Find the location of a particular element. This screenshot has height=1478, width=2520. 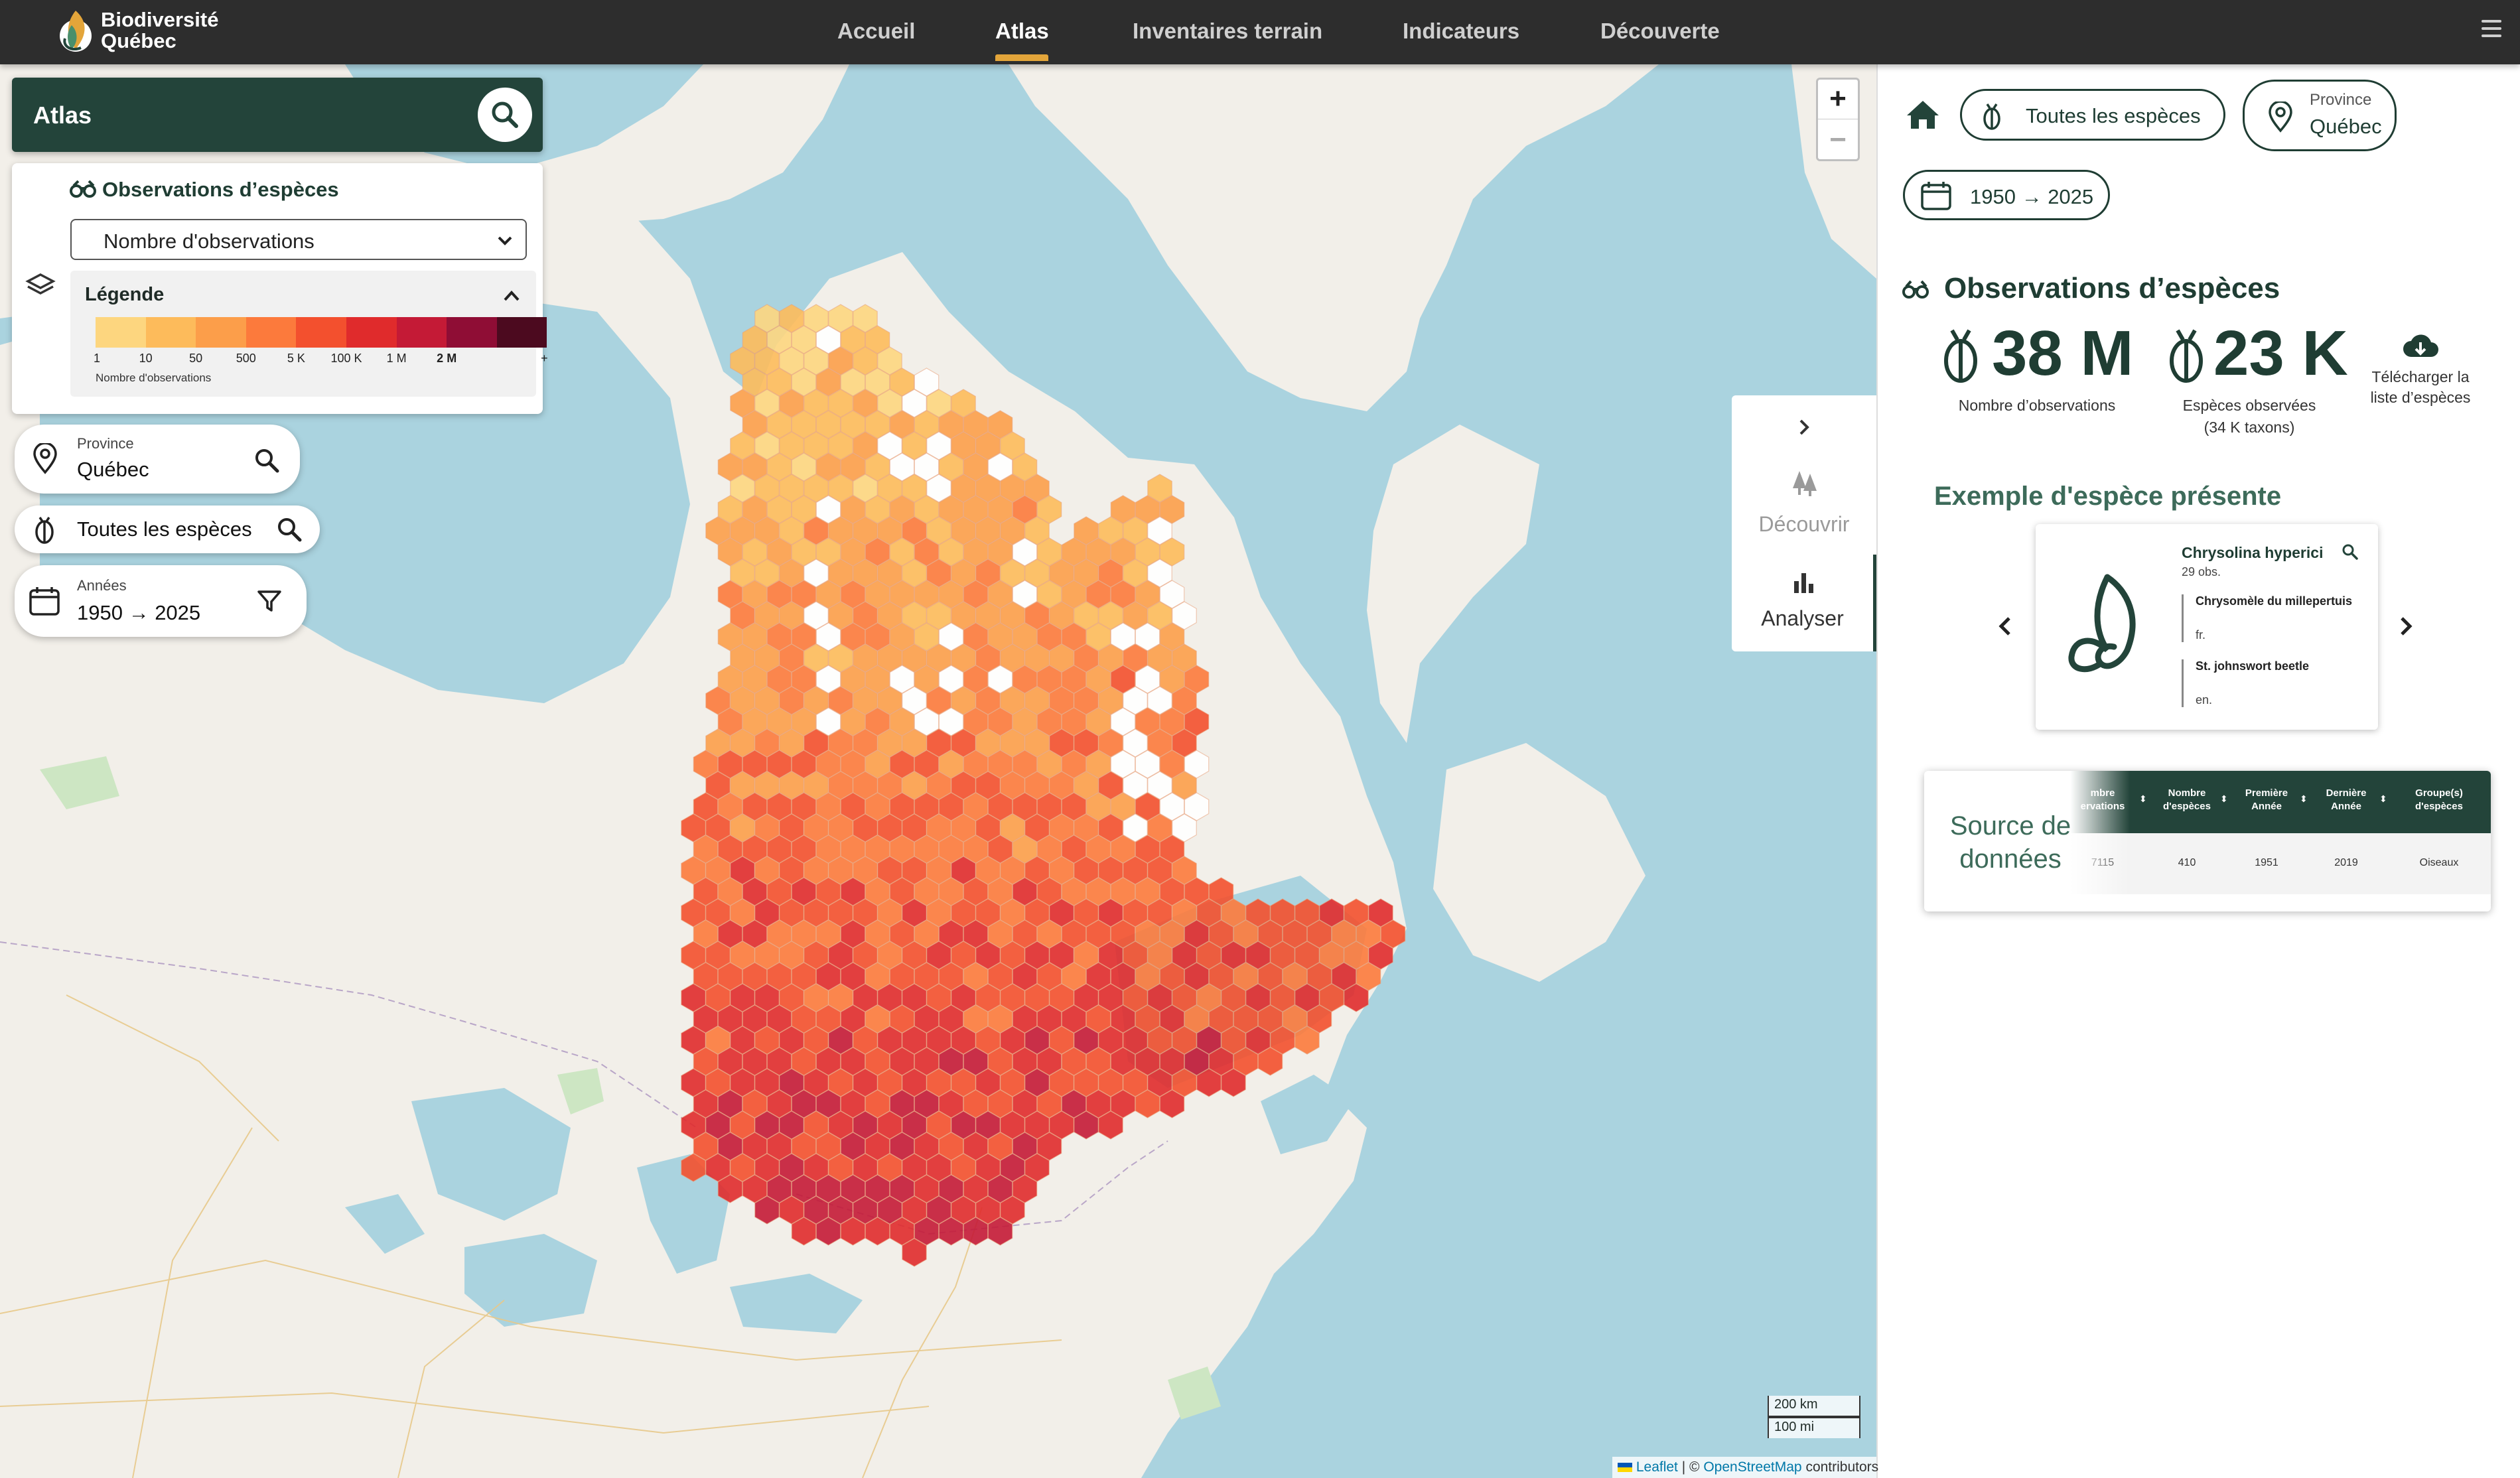

biodiversite-quebec-logo is located at coordinates (78, 32).